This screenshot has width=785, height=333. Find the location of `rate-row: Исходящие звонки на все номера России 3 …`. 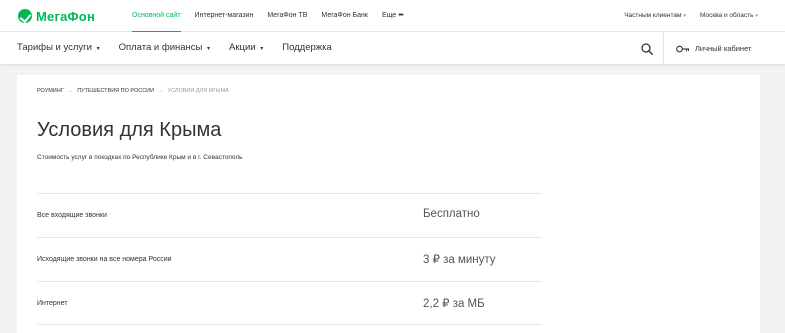

rate-row: Исходящие звонки на все номера России 3 … is located at coordinates (289, 259).